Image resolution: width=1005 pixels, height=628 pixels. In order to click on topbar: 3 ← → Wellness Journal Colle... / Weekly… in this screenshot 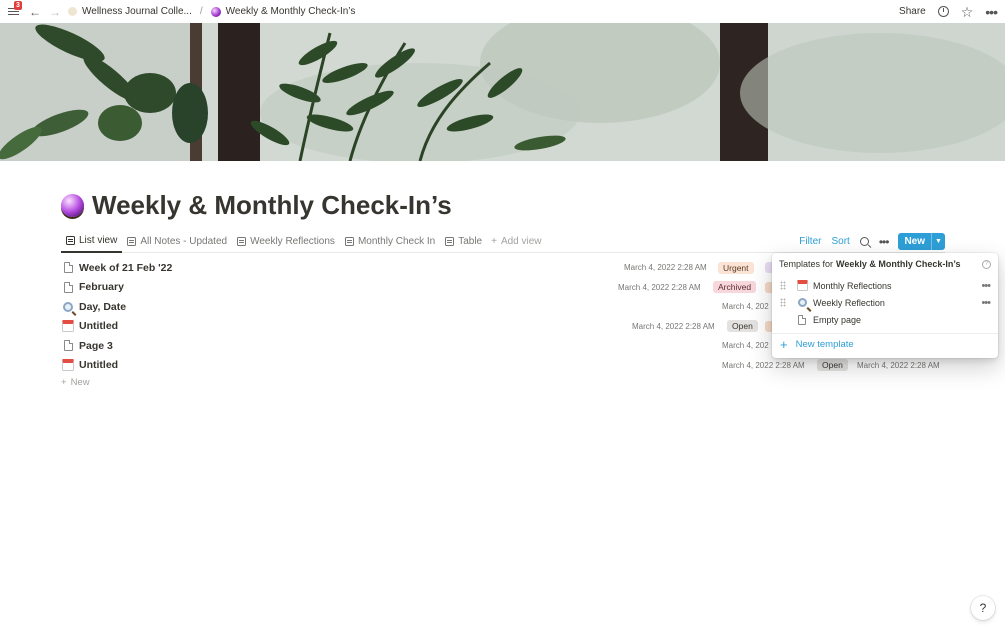, I will do `click(502, 11)`.